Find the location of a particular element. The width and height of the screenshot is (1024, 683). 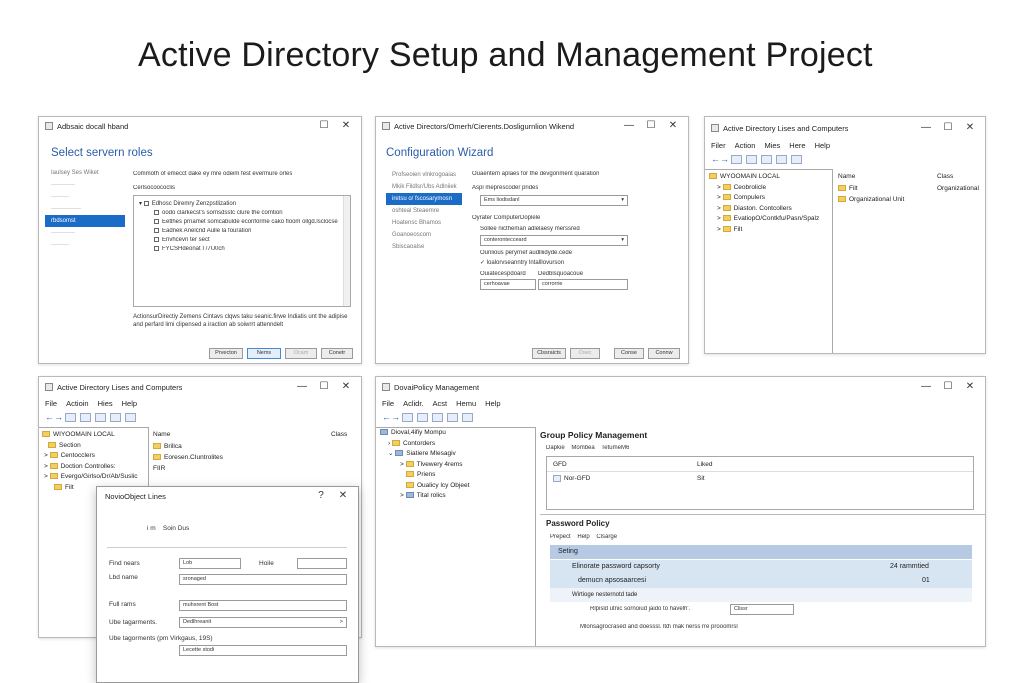

menu-here: Here is located at coordinates (797, 145).